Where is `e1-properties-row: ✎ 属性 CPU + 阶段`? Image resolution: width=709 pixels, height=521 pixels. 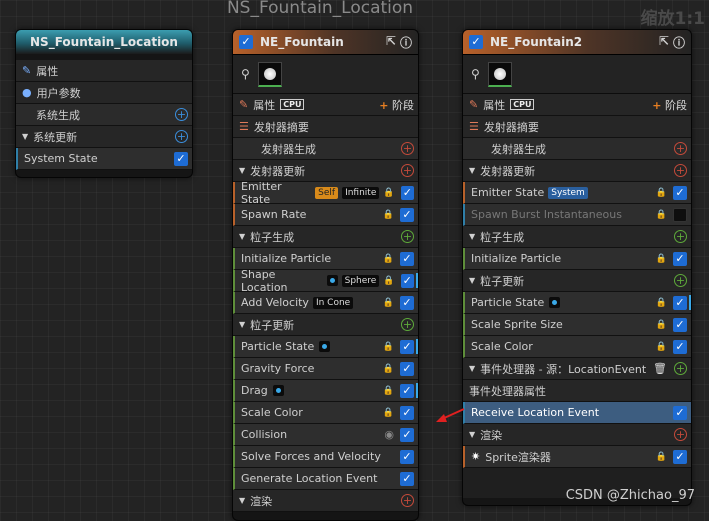 e1-properties-row: ✎ 属性 CPU + 阶段 is located at coordinates (325, 105).